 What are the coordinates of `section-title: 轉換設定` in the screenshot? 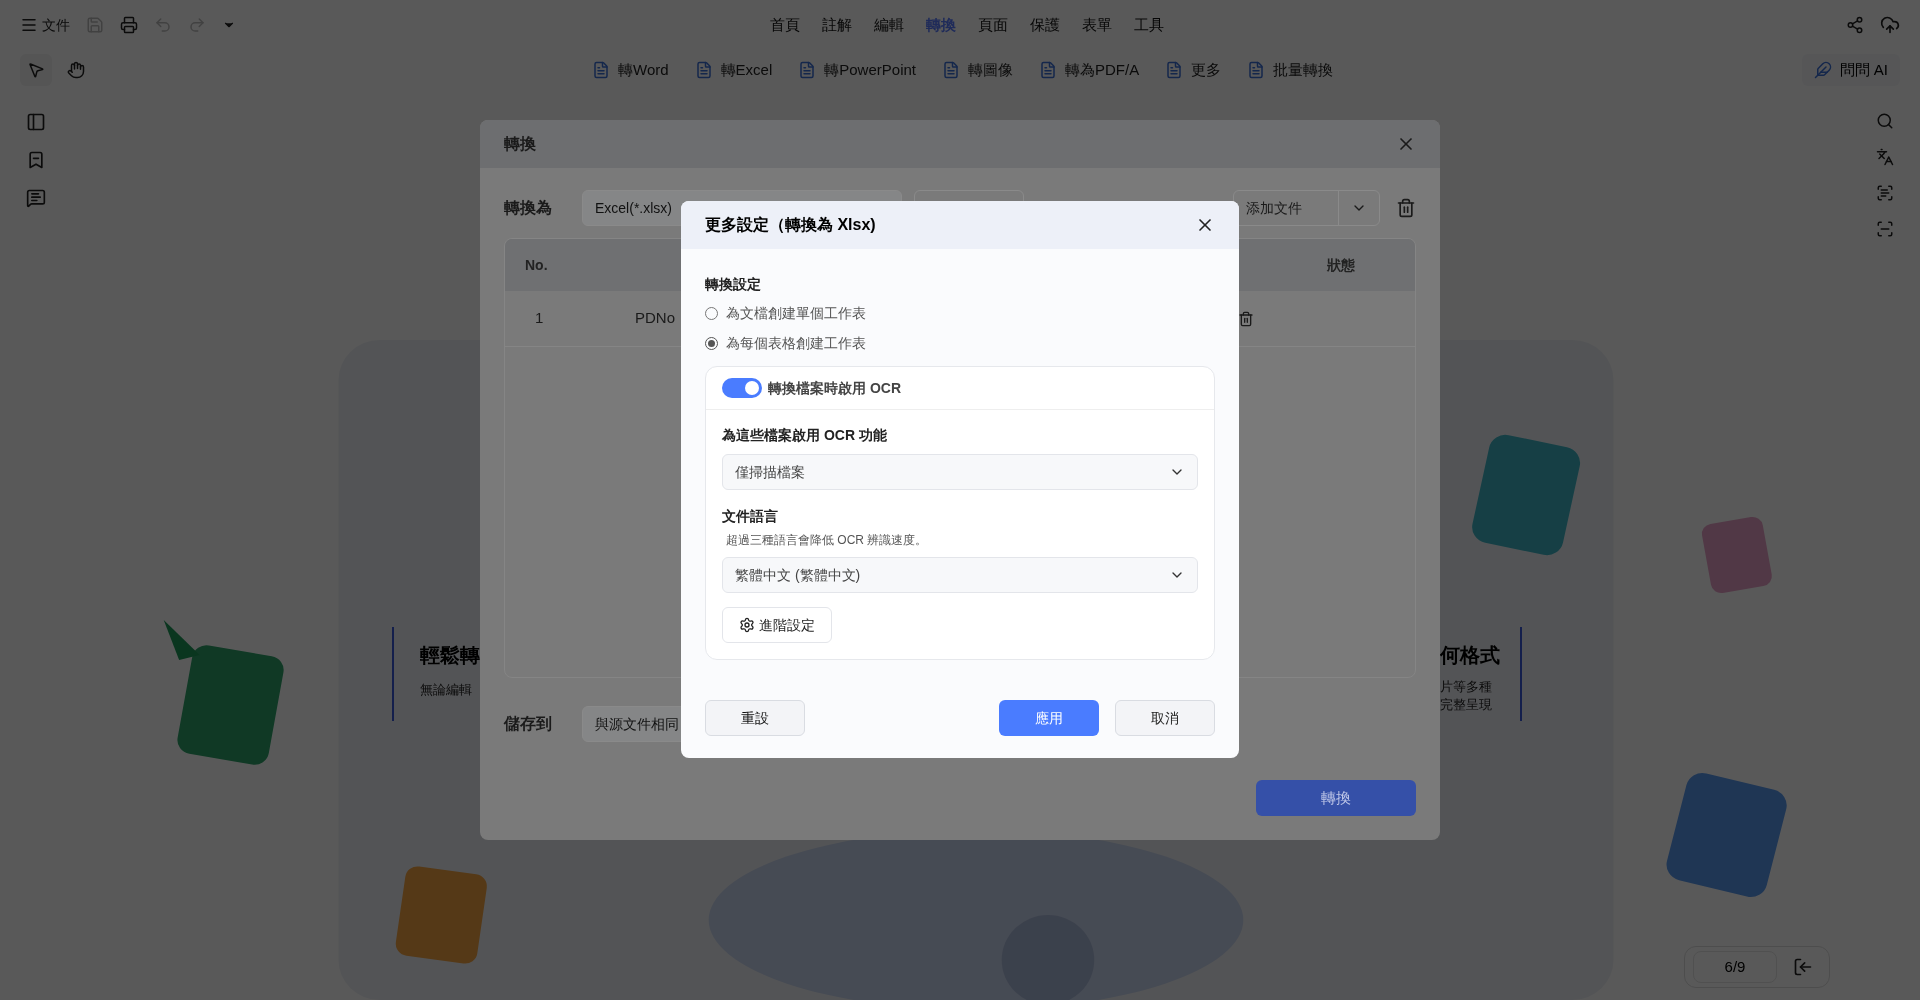 It's located at (733, 284).